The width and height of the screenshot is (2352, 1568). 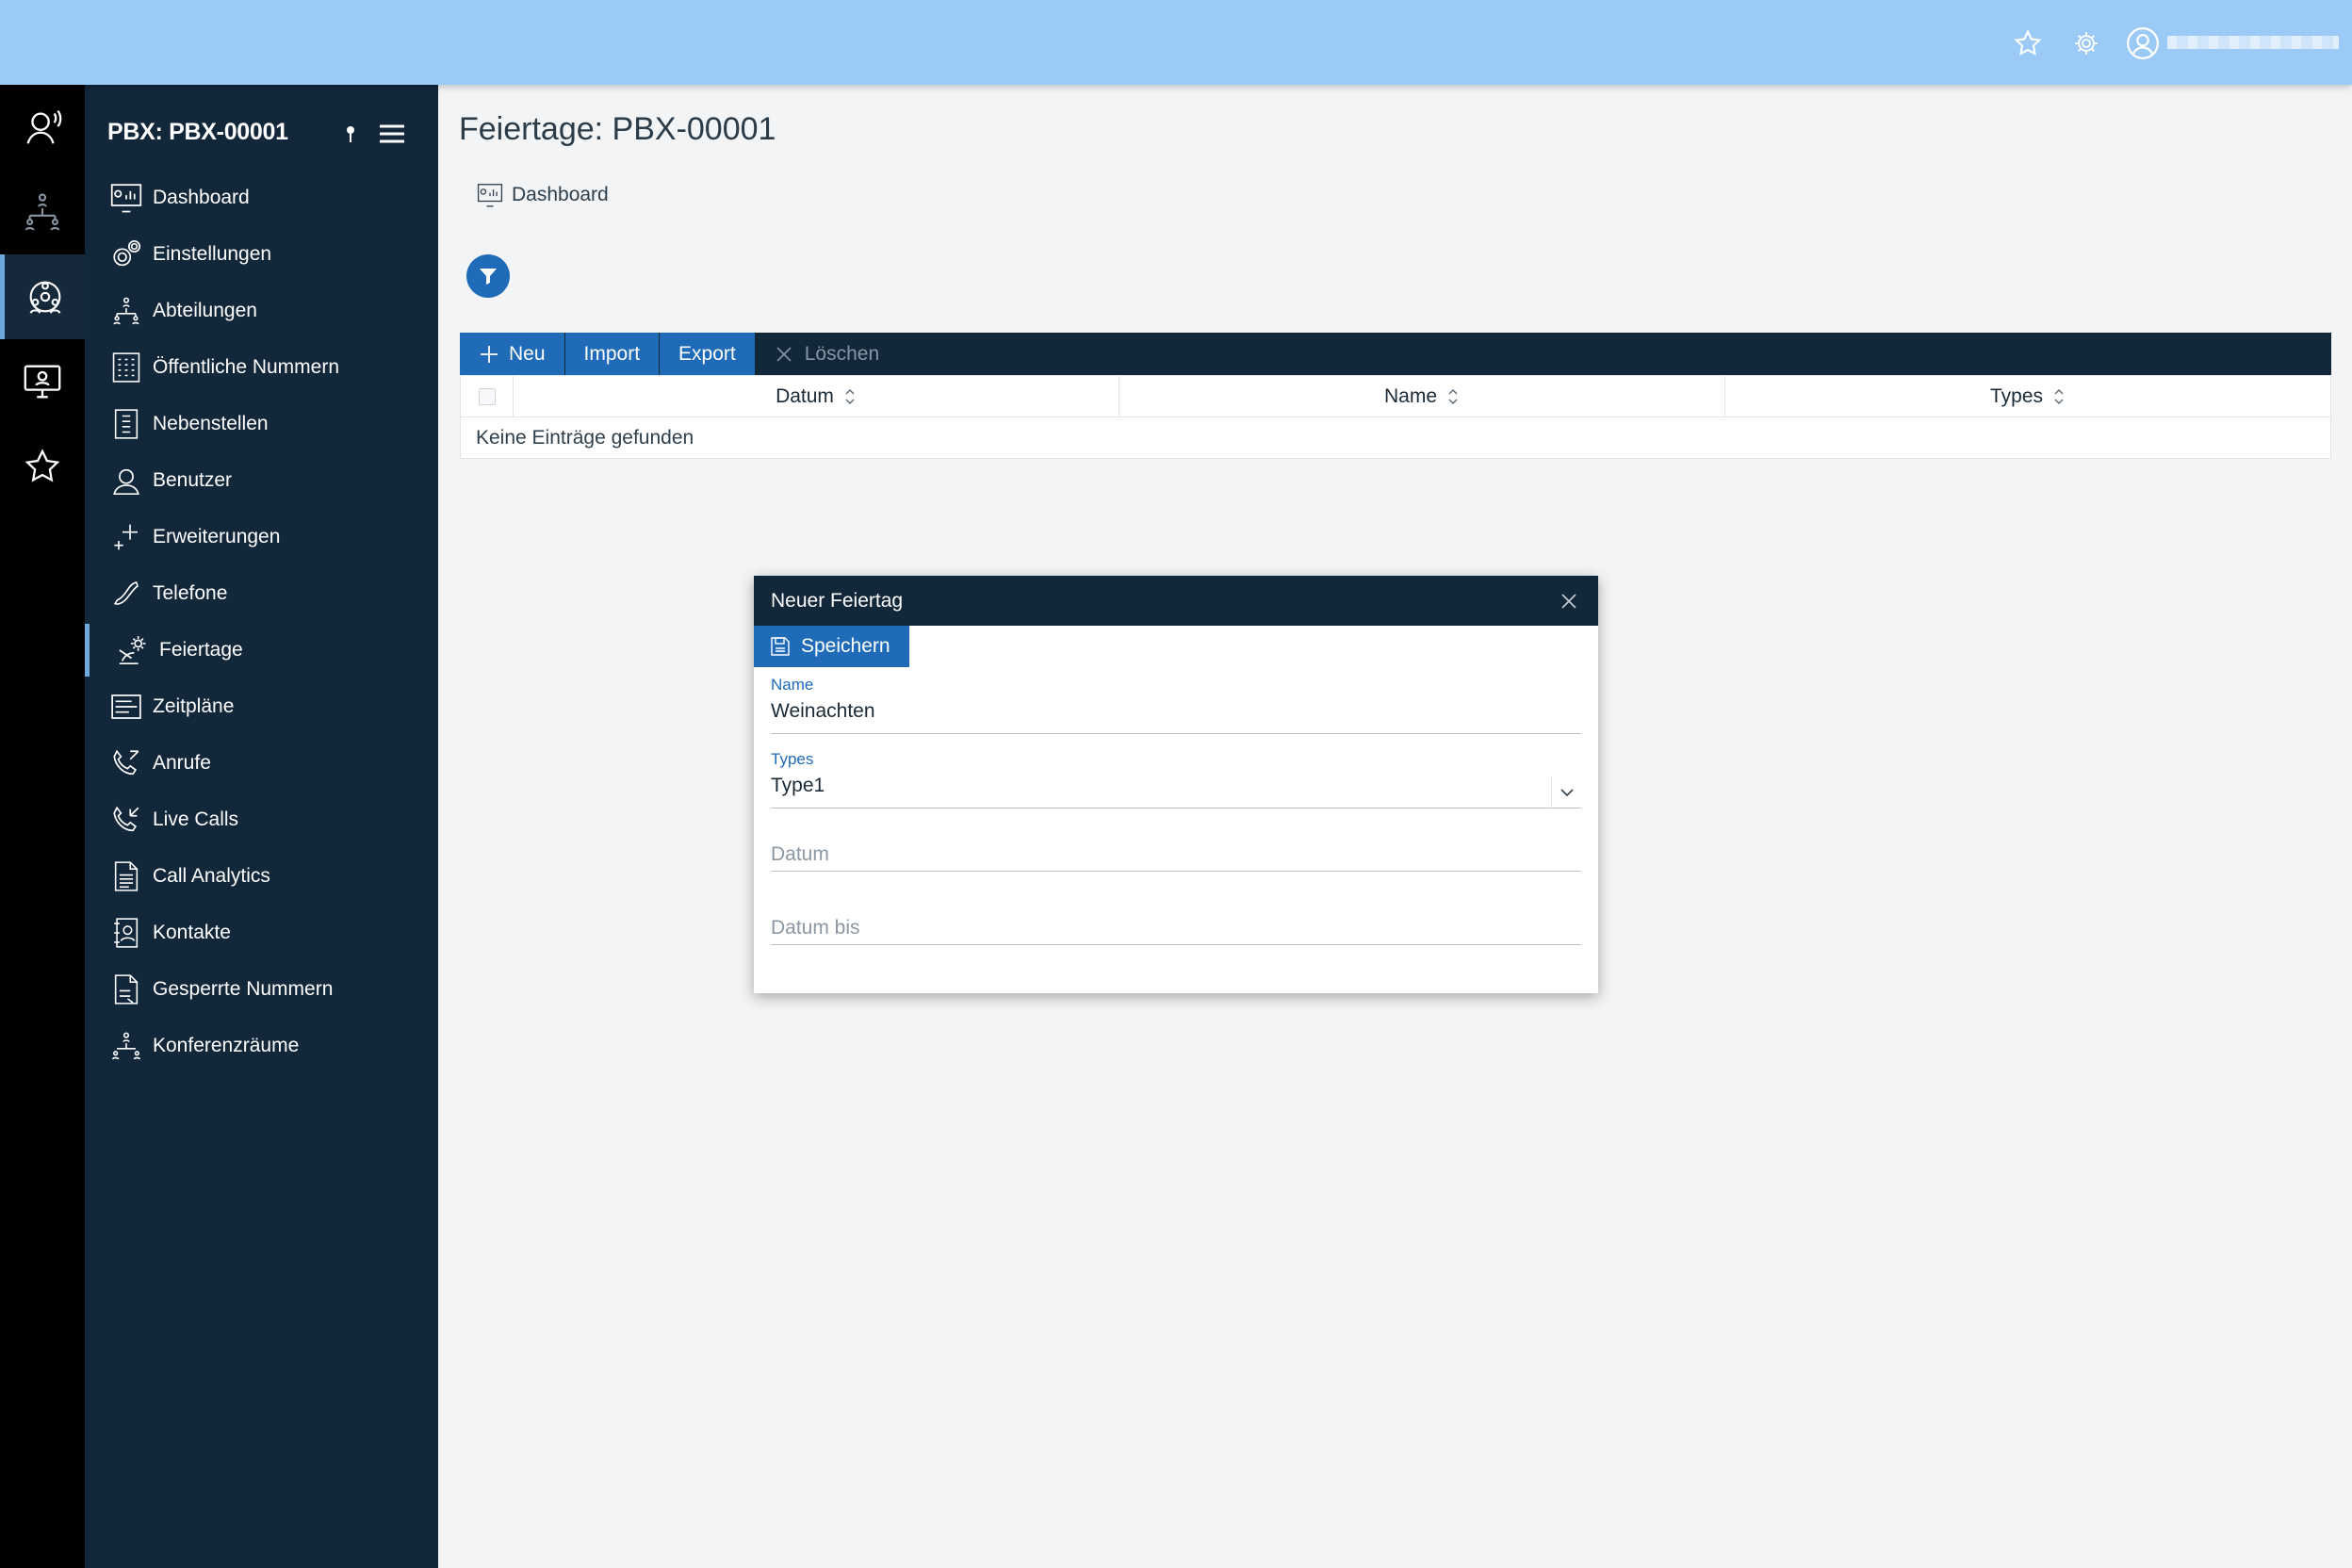 I want to click on sidebar-item-erweiterungen: Erweiterungen, so click(x=261, y=537).